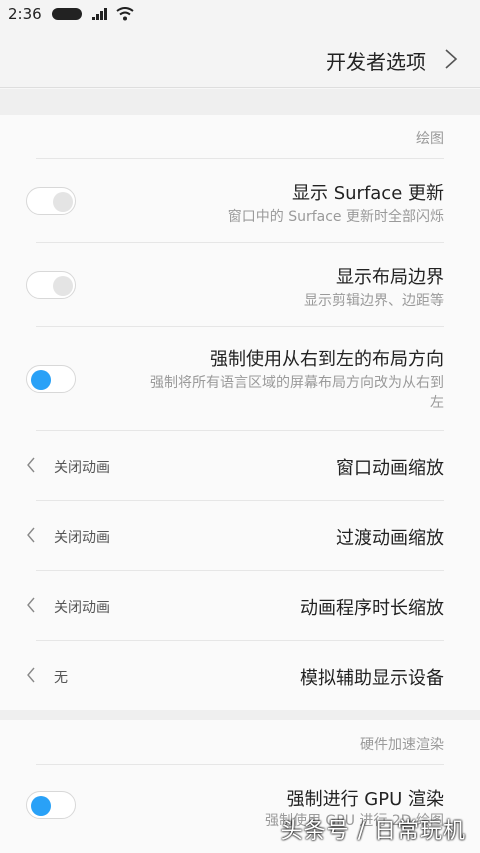 The image size is (480, 853). I want to click on row-value: 无, so click(61, 678).